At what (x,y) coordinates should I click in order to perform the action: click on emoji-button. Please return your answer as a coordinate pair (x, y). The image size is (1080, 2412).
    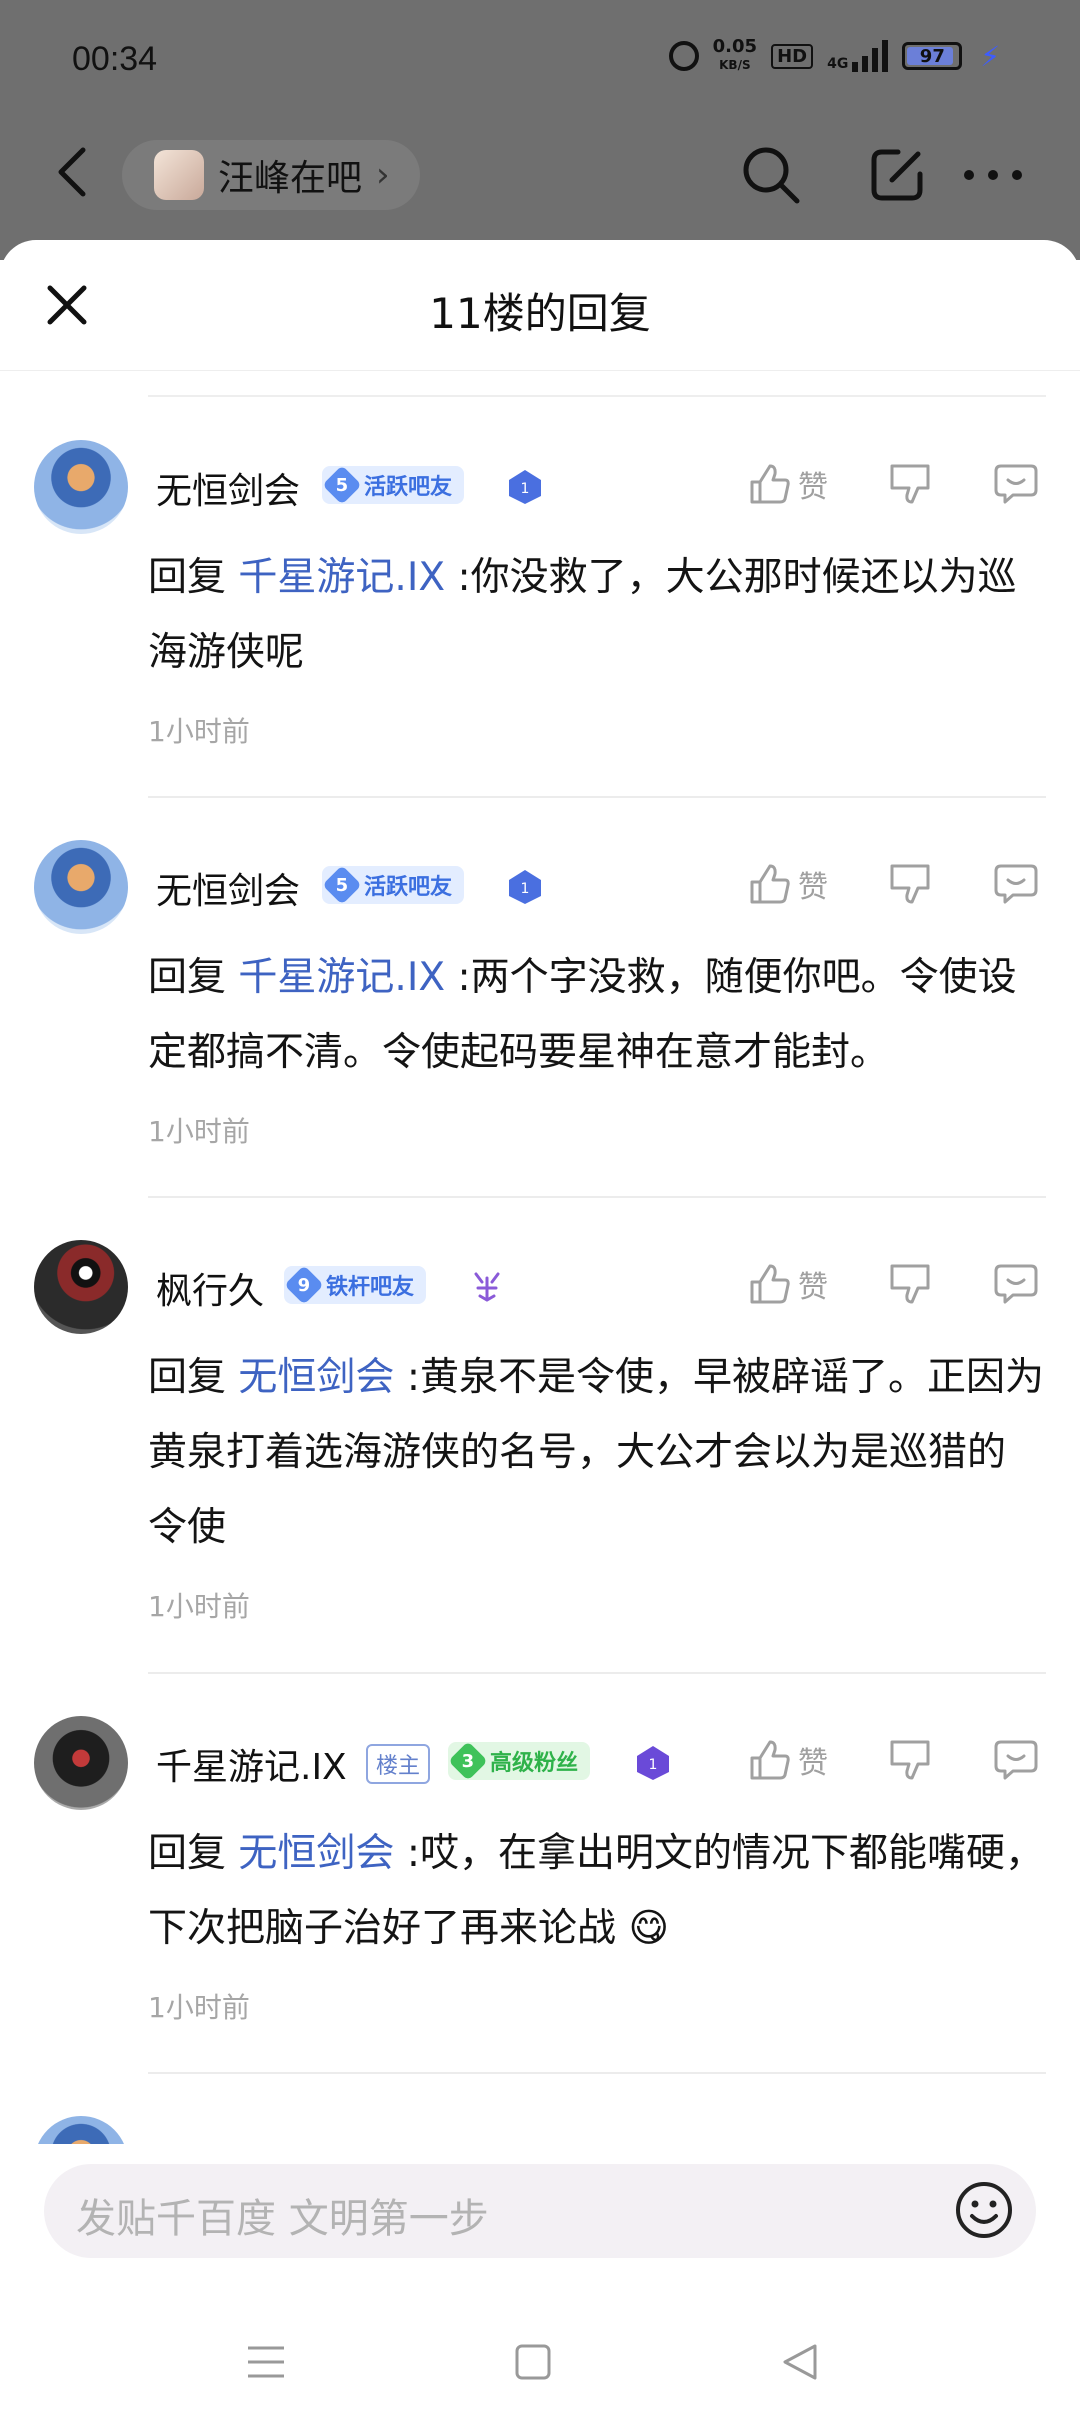
    Looking at the image, I should click on (984, 2210).